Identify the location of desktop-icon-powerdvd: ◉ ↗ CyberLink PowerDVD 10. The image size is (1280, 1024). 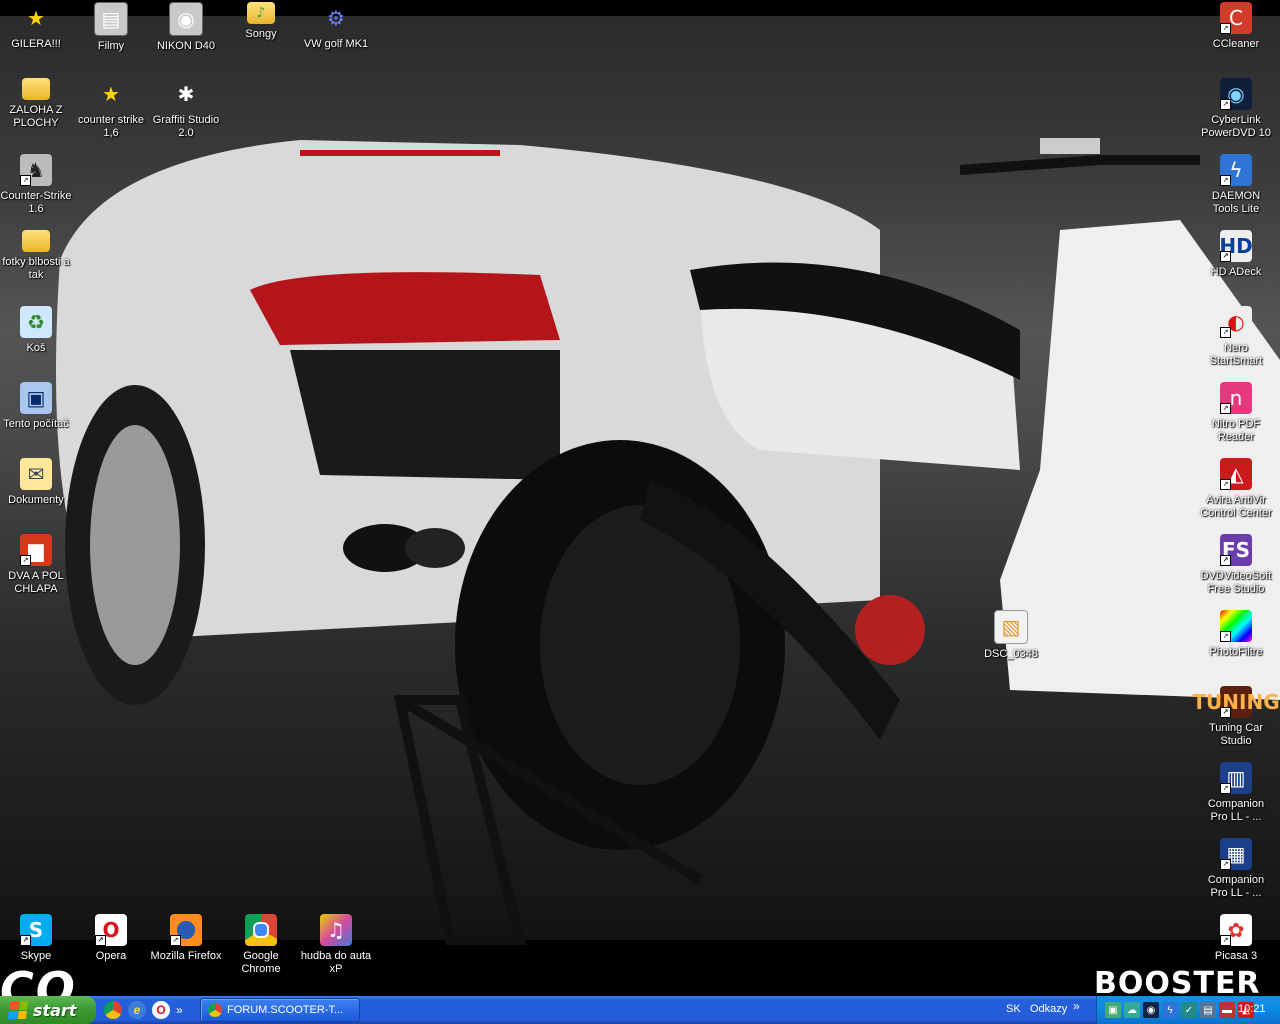
(1236, 109).